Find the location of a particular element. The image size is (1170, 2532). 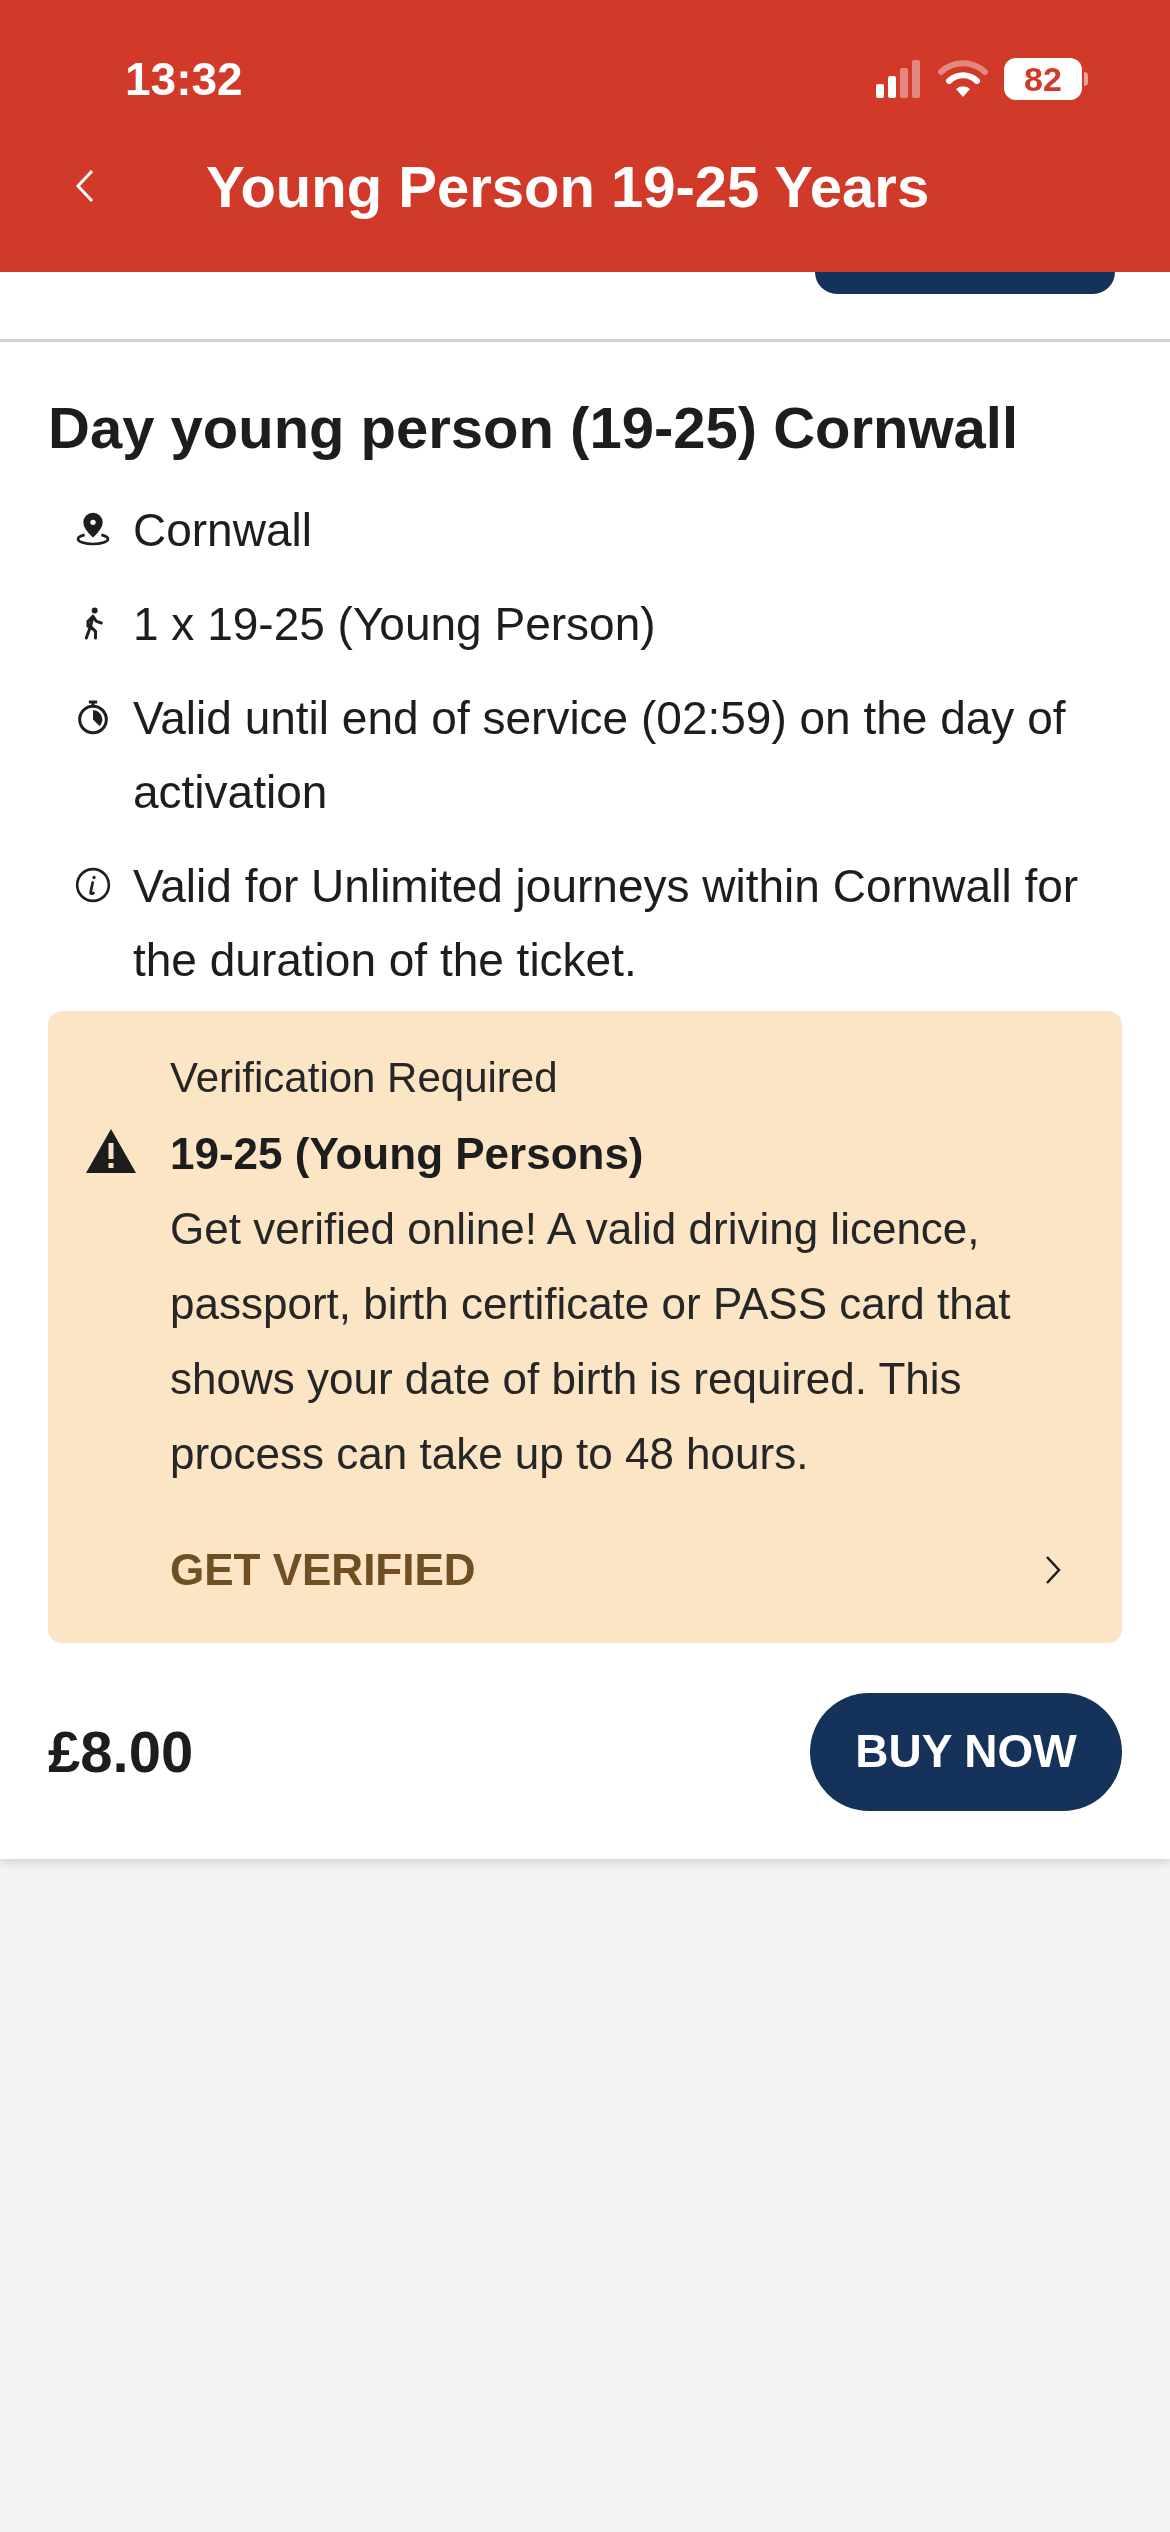

wifi-icon is located at coordinates (963, 79).